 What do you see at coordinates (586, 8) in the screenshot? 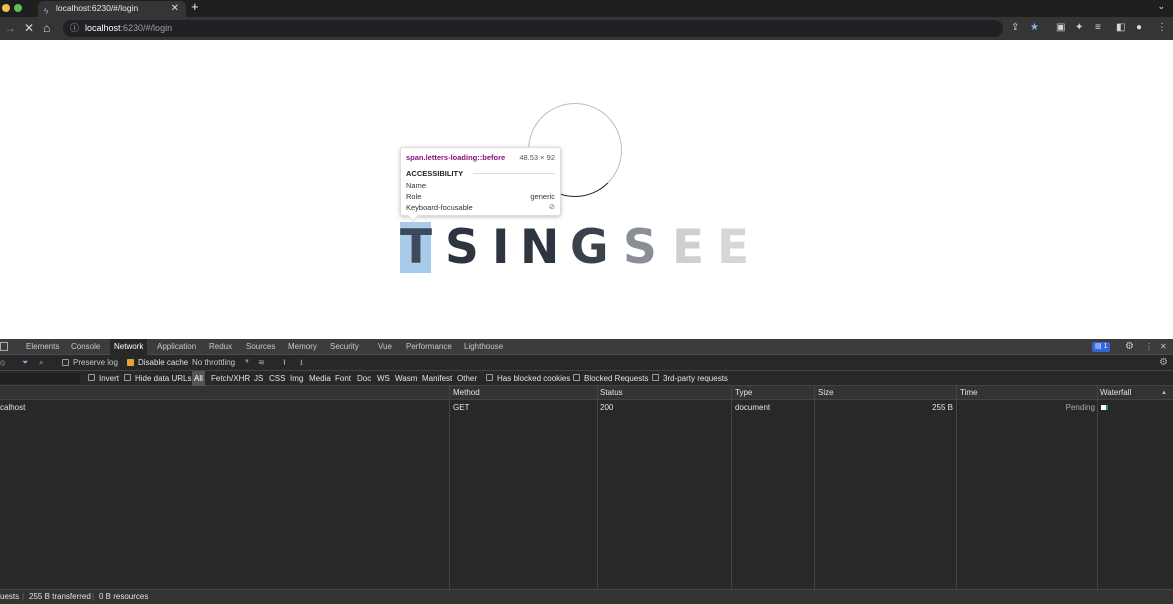
I see `tab-strip: ϟ localhost:6230/#/login ✕ + ⌄` at bounding box center [586, 8].